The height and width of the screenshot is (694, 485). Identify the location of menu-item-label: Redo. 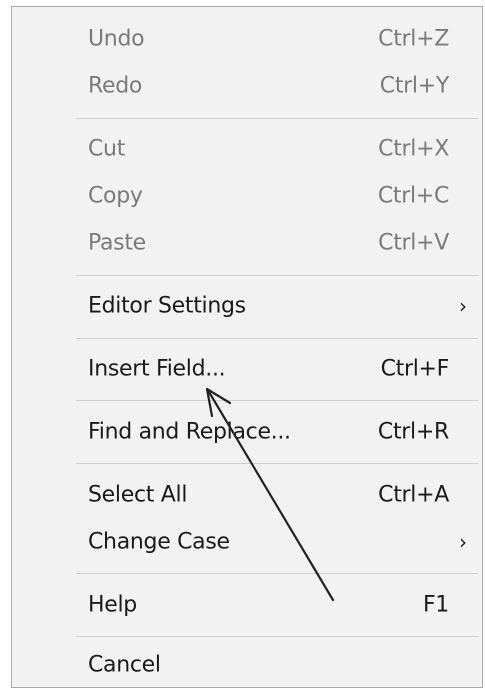
(115, 86).